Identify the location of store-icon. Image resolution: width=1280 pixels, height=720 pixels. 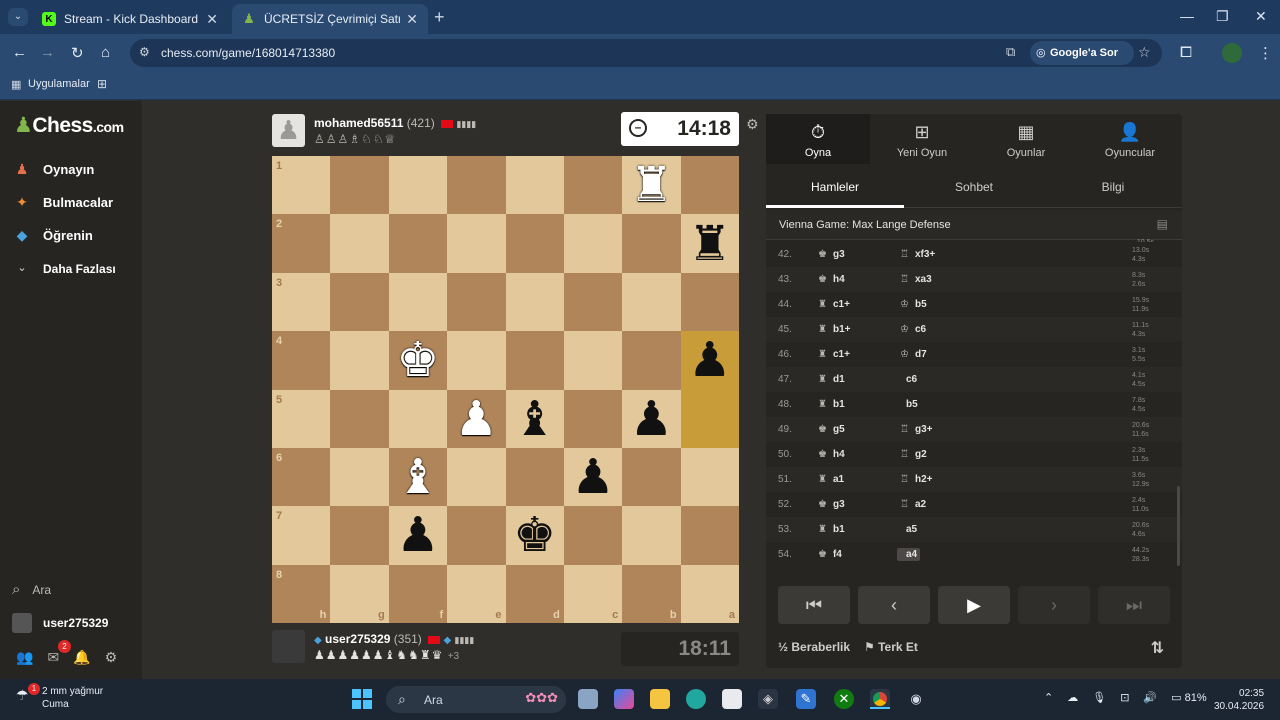
(732, 699).